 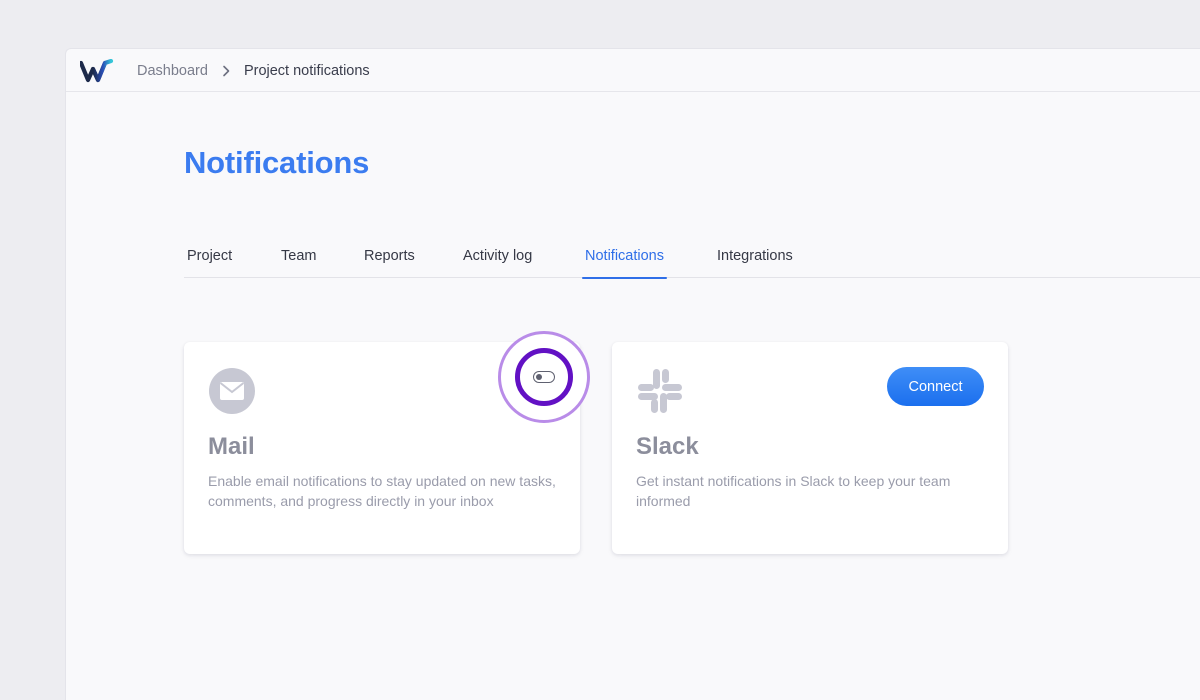 I want to click on breadcrumb: Dashboard Project notifications, so click(x=253, y=70).